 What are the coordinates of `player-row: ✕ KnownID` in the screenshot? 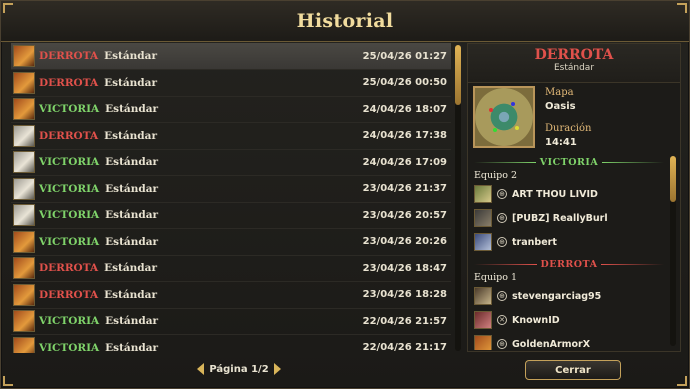 It's located at (517, 320).